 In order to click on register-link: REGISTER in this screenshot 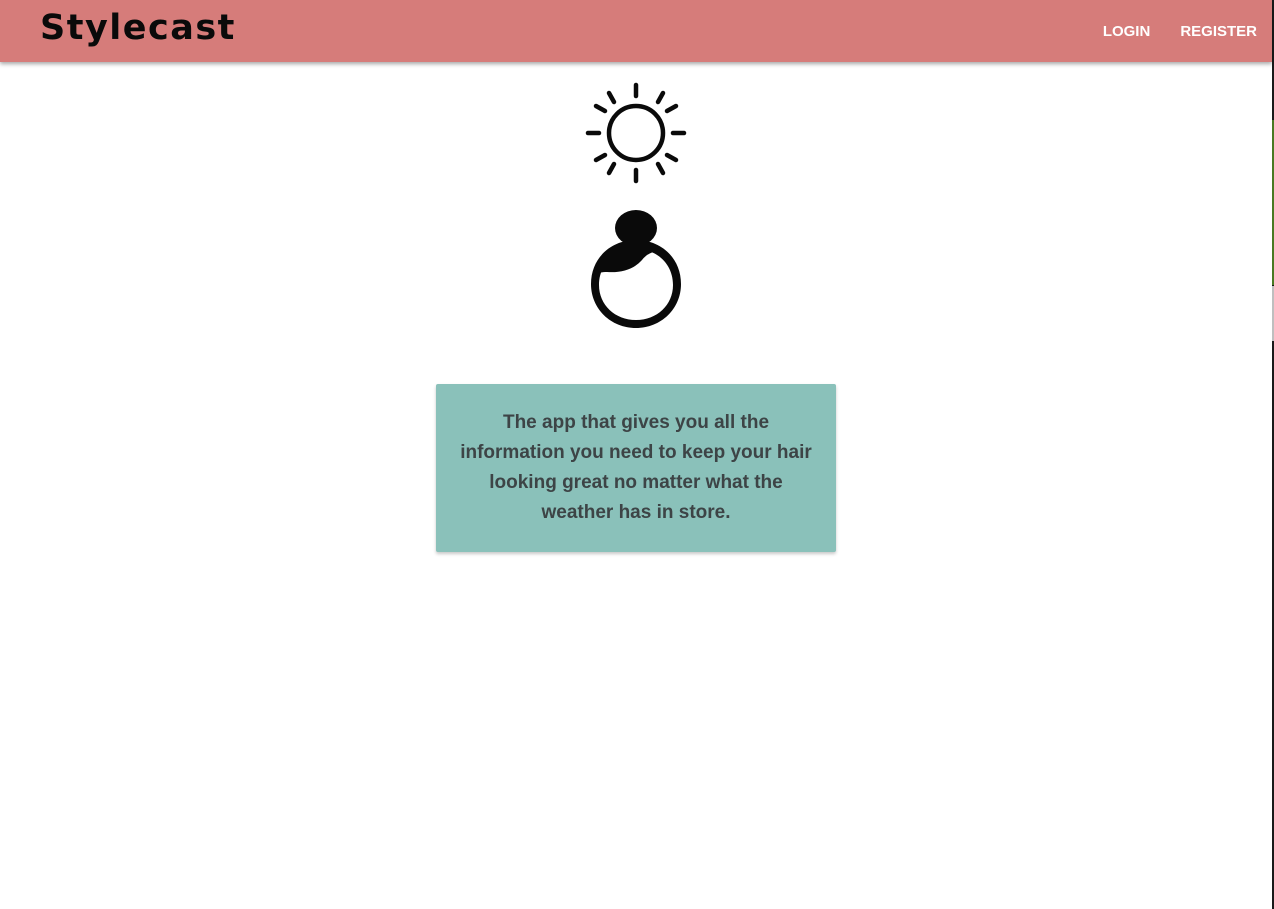, I will do `click(1218, 31)`.